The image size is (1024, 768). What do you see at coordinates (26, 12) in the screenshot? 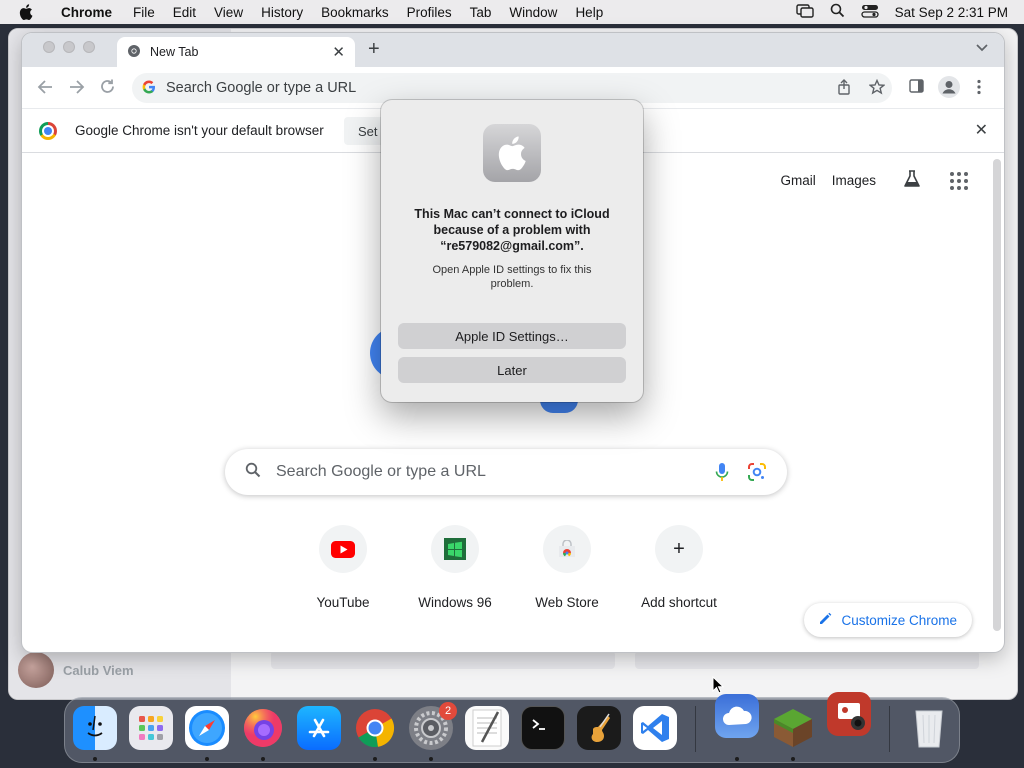
I see `apple-menu-icon` at bounding box center [26, 12].